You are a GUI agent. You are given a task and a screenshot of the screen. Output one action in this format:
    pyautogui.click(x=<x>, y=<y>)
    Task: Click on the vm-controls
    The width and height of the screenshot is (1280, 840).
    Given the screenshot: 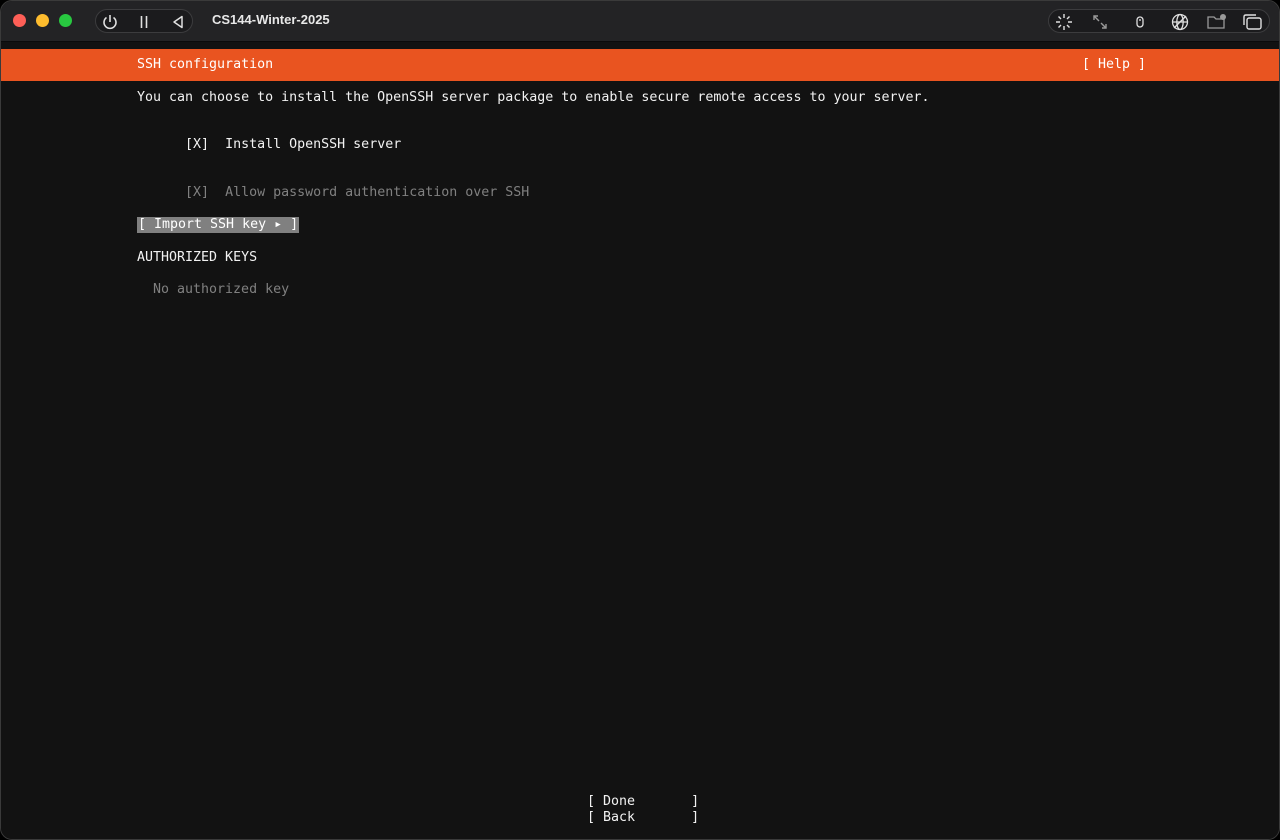 What is the action you would take?
    pyautogui.click(x=144, y=21)
    